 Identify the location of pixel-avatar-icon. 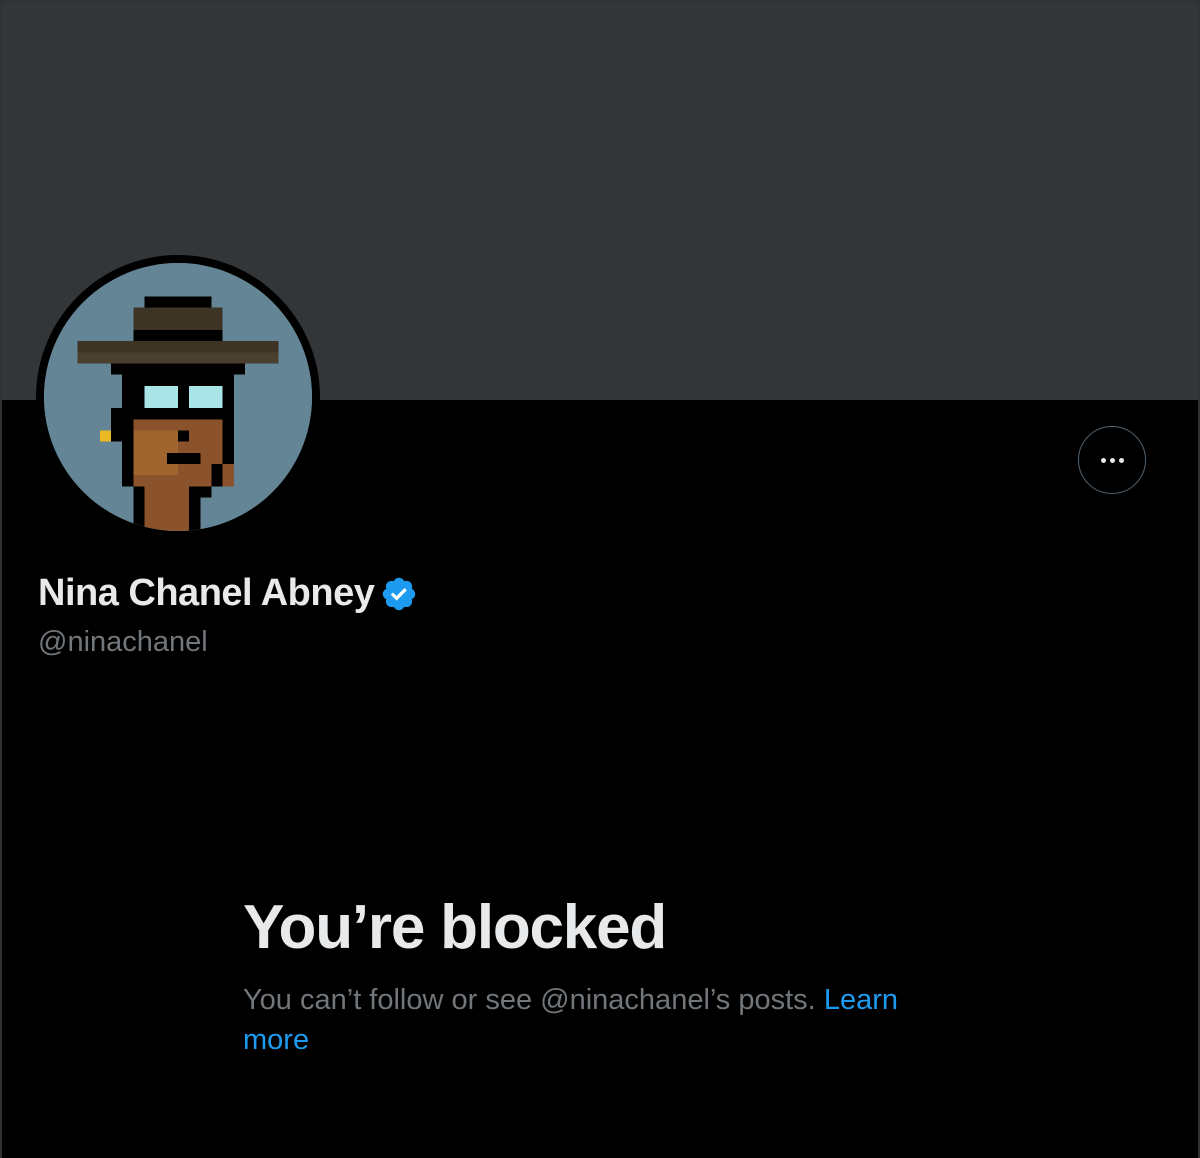
(178, 397).